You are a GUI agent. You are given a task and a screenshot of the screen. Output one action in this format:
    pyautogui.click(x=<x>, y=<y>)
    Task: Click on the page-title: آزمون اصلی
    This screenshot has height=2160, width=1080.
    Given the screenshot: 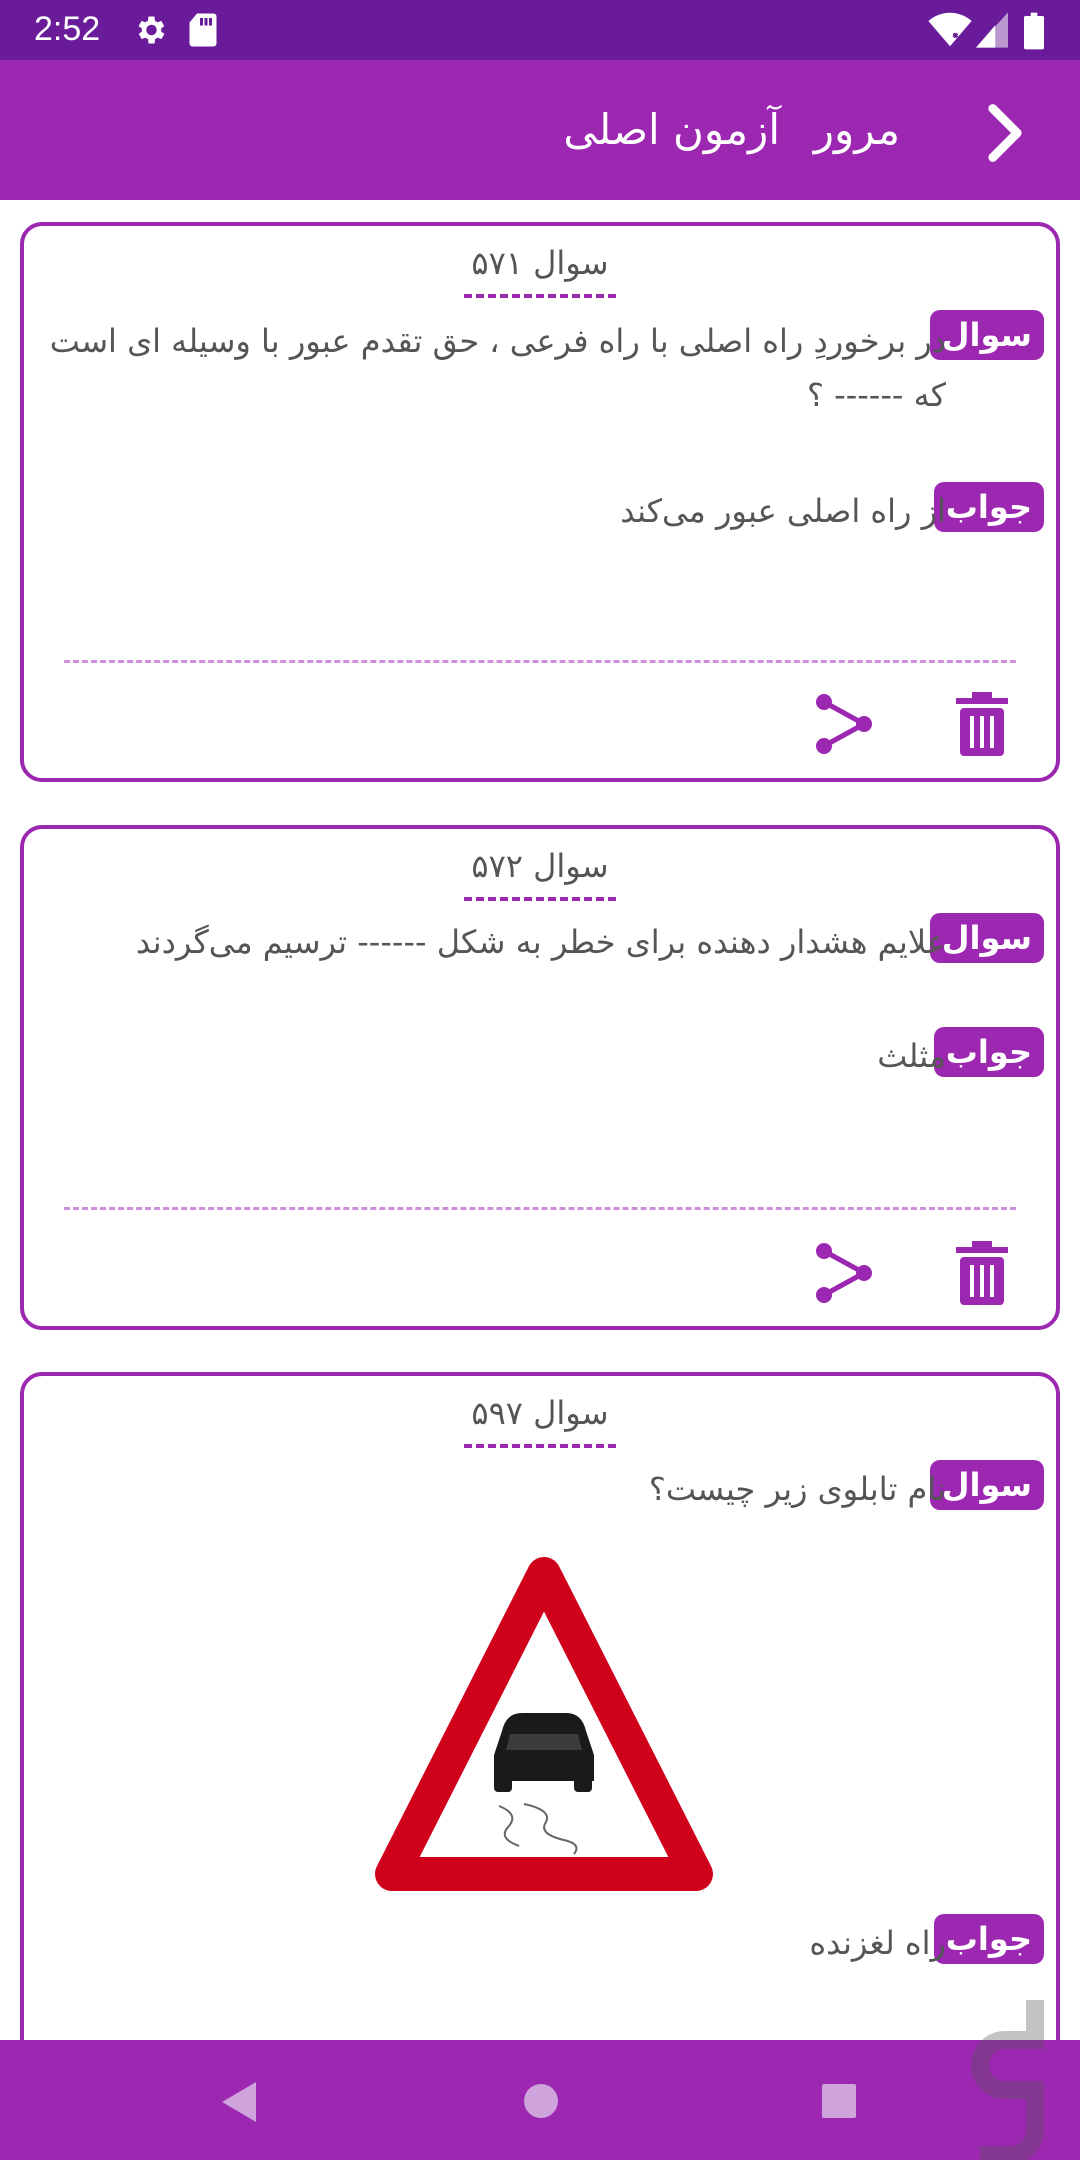 What is the action you would take?
    pyautogui.click(x=671, y=129)
    